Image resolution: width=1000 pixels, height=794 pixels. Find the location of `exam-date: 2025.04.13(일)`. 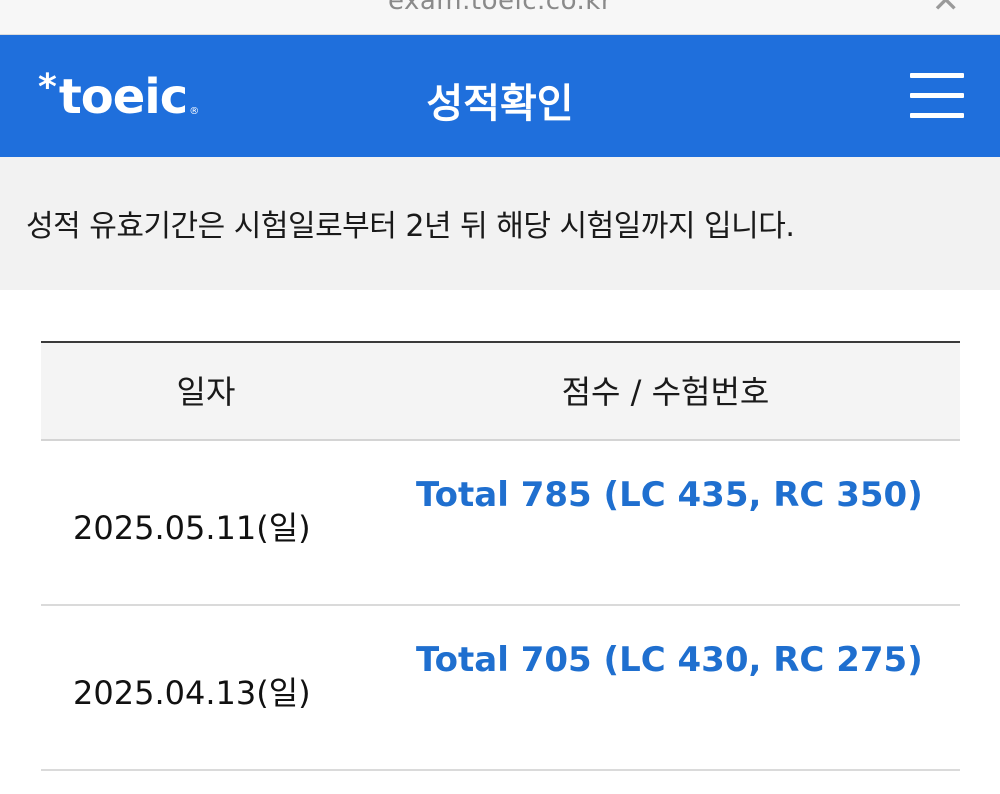

exam-date: 2025.04.13(일) is located at coordinates (192, 693).